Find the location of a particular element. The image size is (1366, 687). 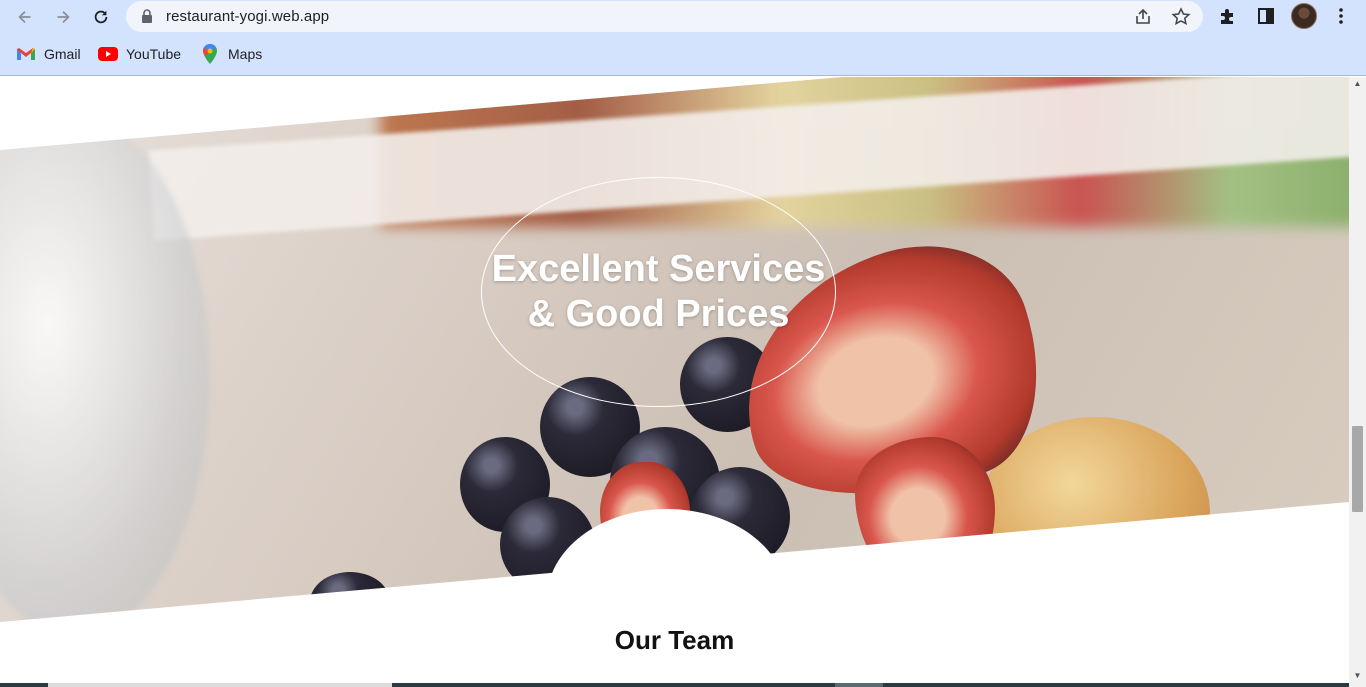

kebab-menu-icon is located at coordinates (1341, 16).